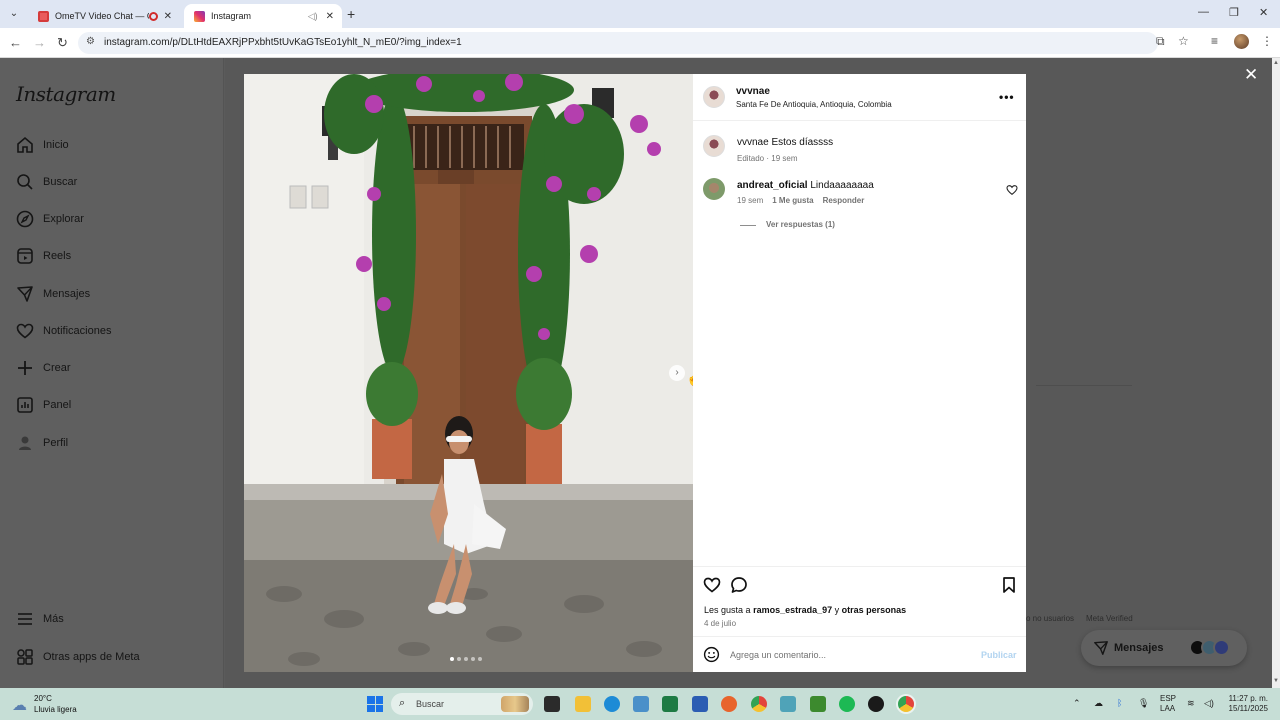 The image size is (1280, 720). I want to click on input-language: ESP LAA, so click(1168, 704).